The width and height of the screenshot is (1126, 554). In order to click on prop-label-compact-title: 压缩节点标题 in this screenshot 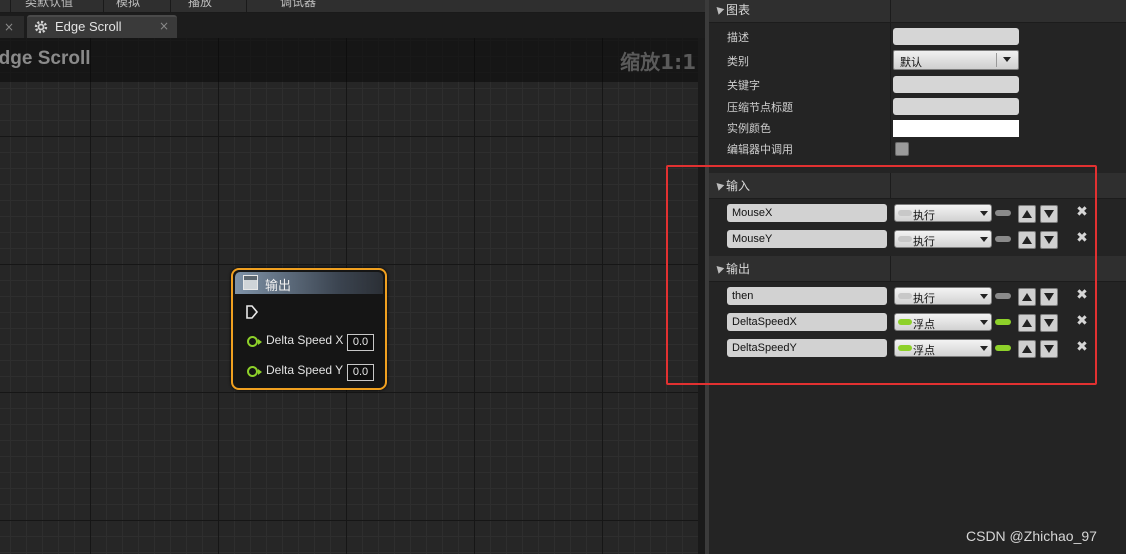, I will do `click(760, 107)`.